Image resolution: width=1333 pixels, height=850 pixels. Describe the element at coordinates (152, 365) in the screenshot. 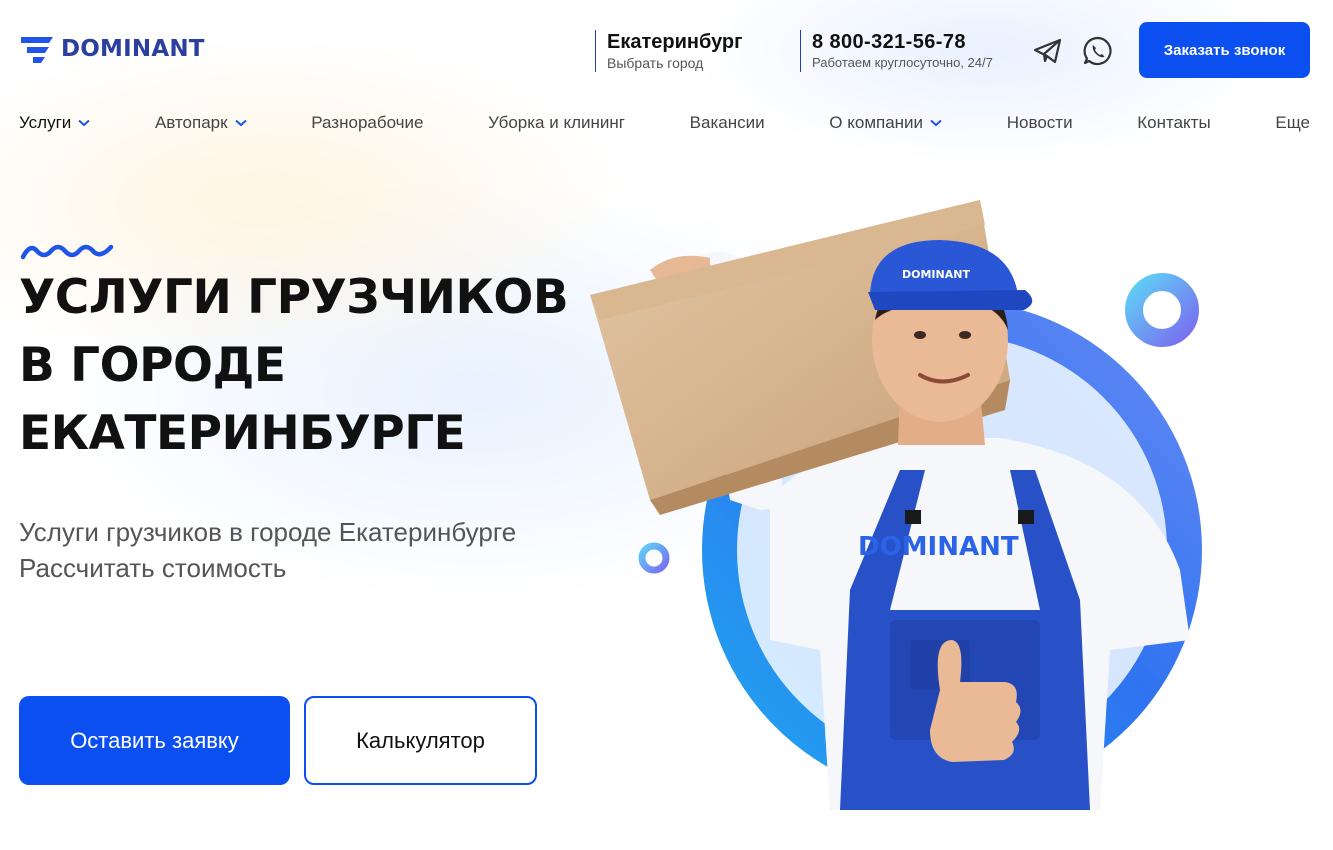

I see `hero-title-line: В ГОРОДЕ` at that location.